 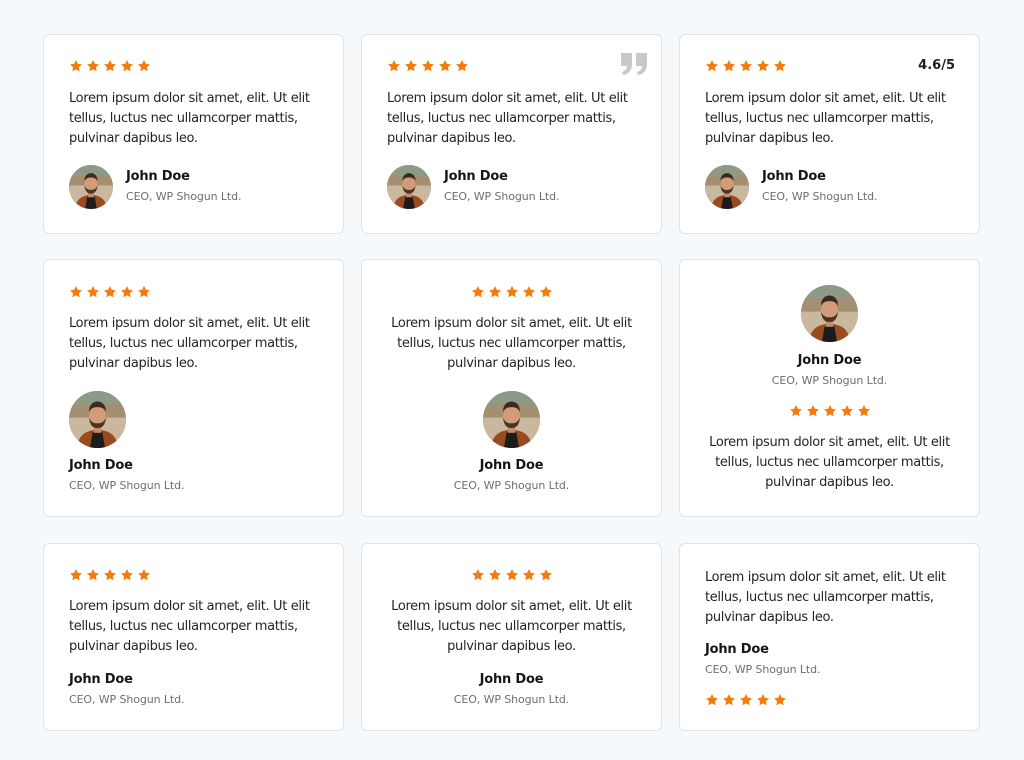 What do you see at coordinates (634, 64) in the screenshot?
I see `quote-icon` at bounding box center [634, 64].